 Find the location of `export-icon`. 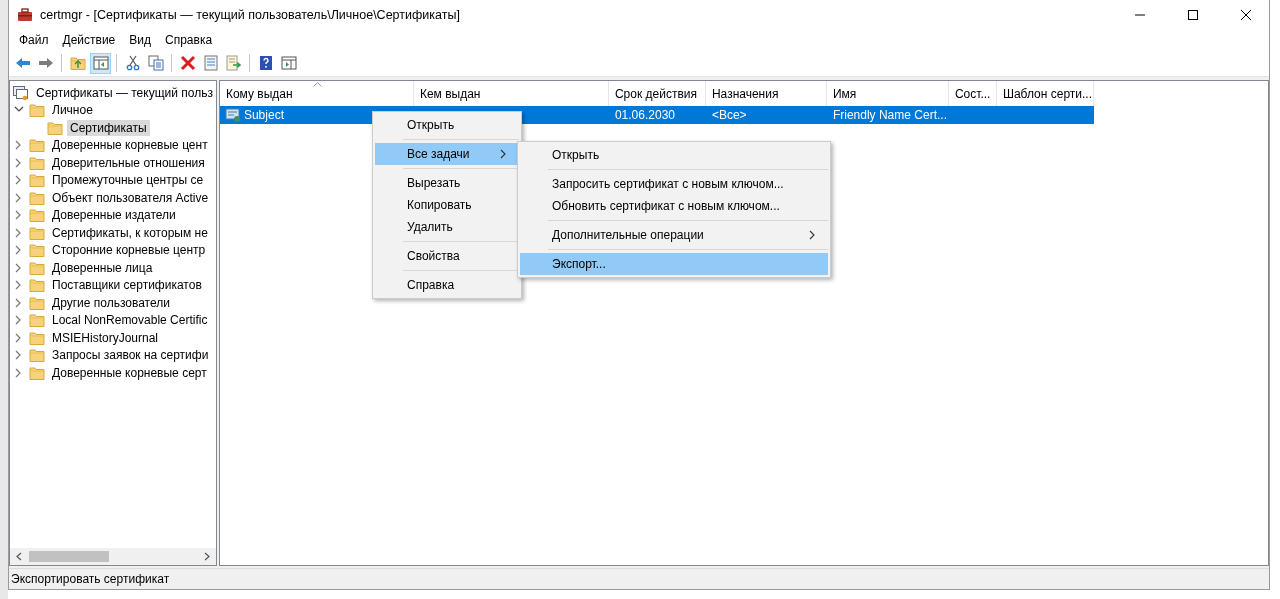

export-icon is located at coordinates (233, 63).